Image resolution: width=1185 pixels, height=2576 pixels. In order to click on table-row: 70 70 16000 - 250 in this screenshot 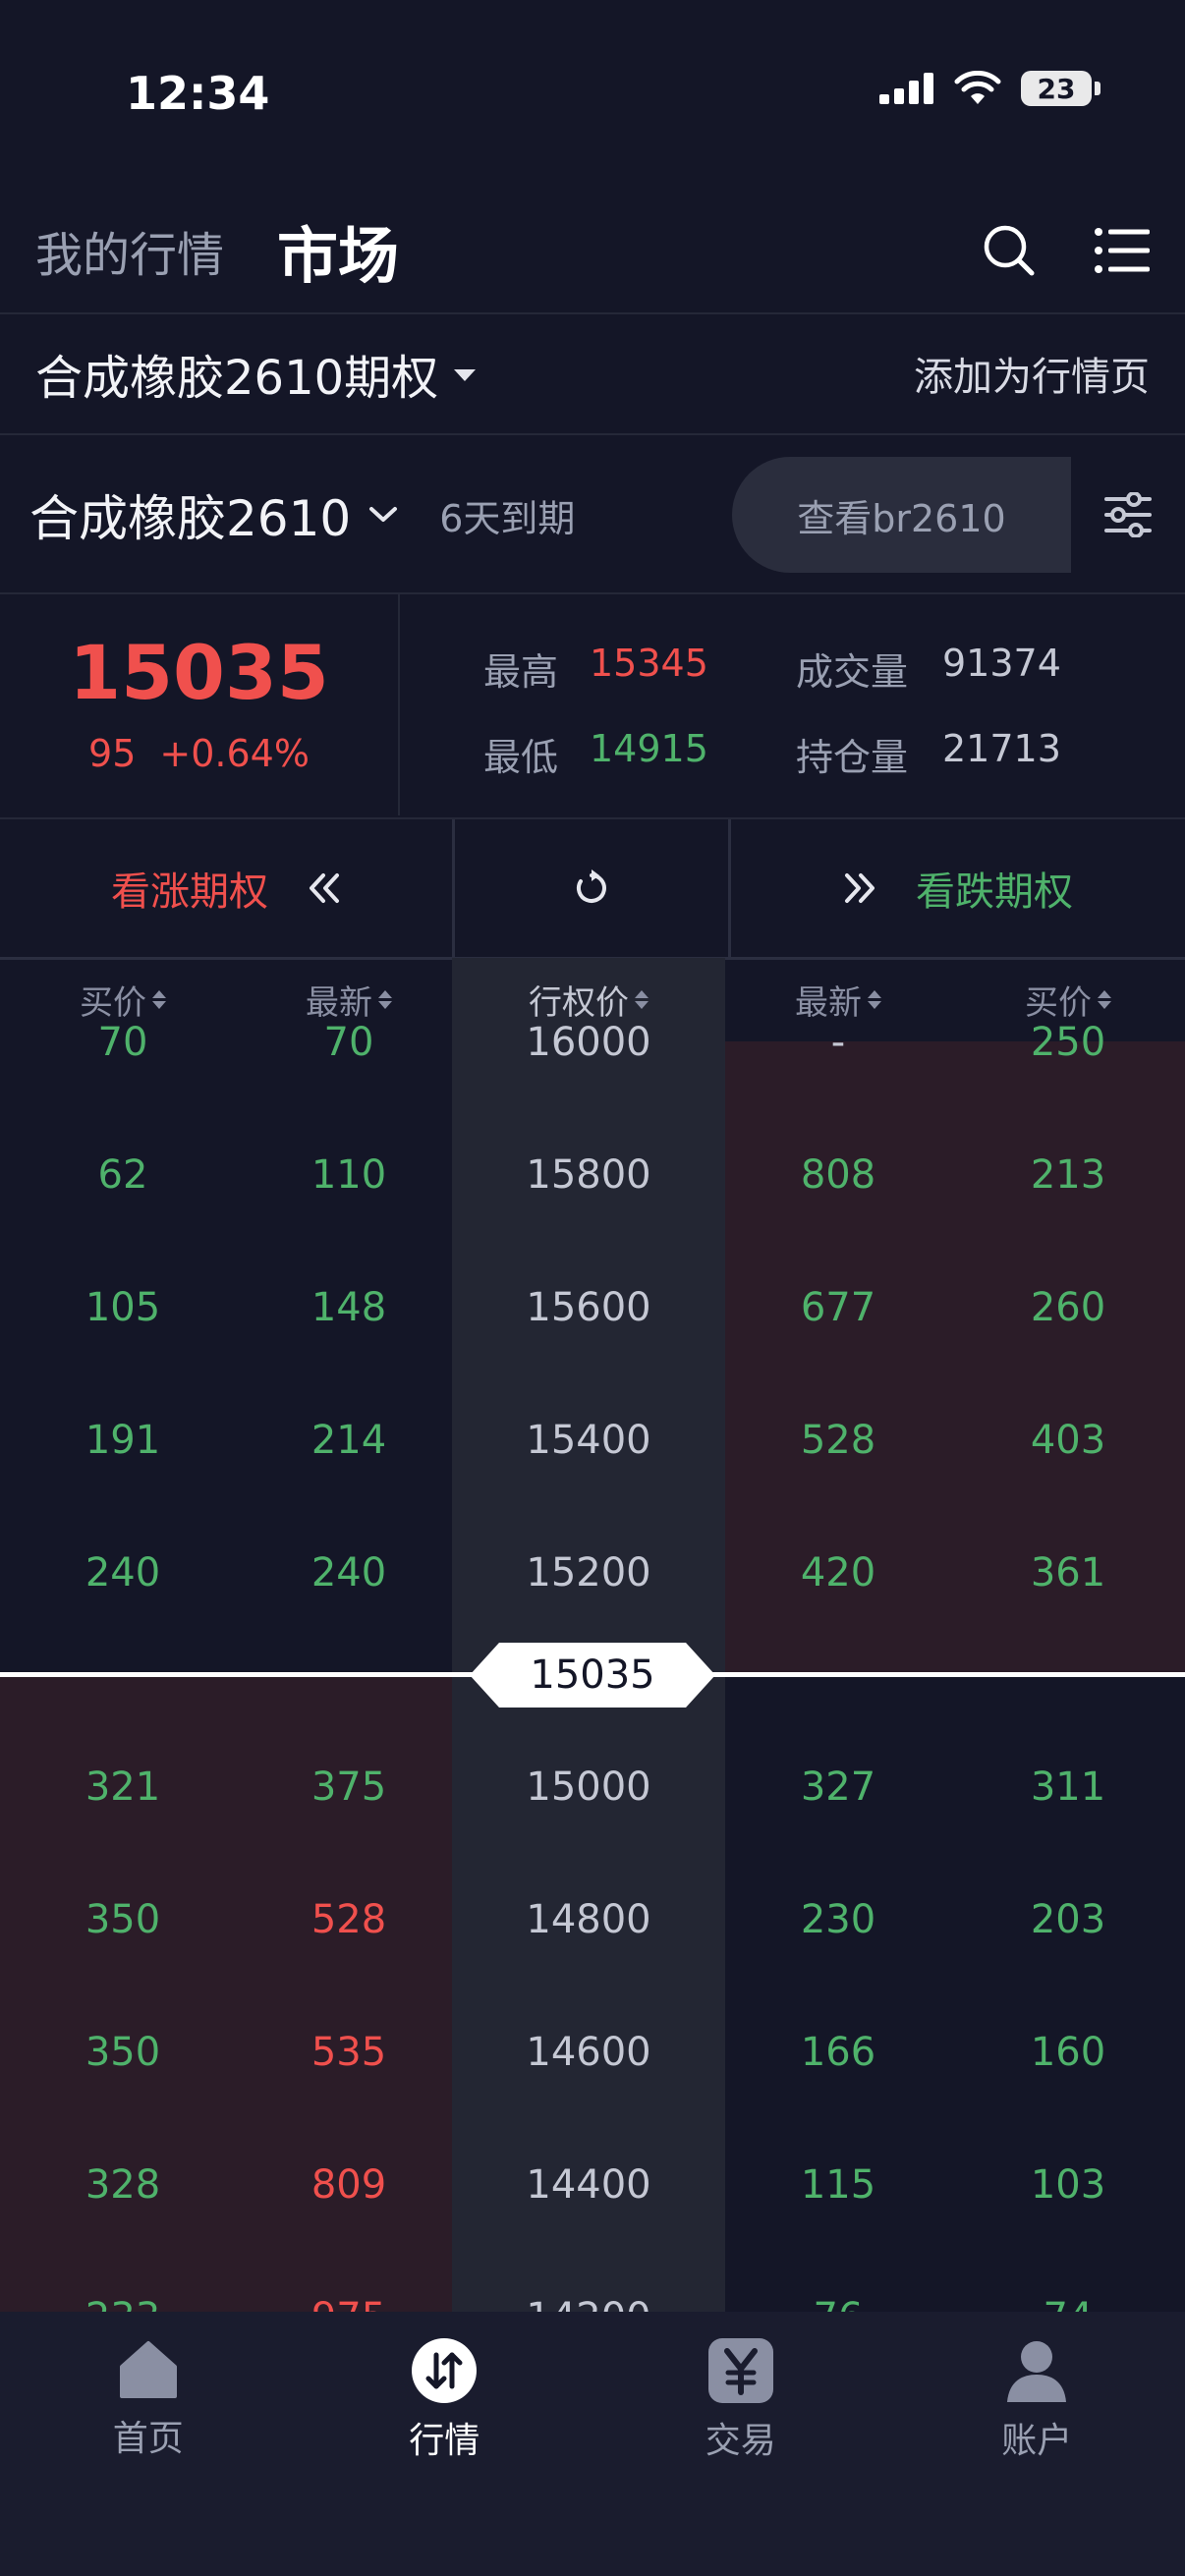, I will do `click(592, 1042)`.